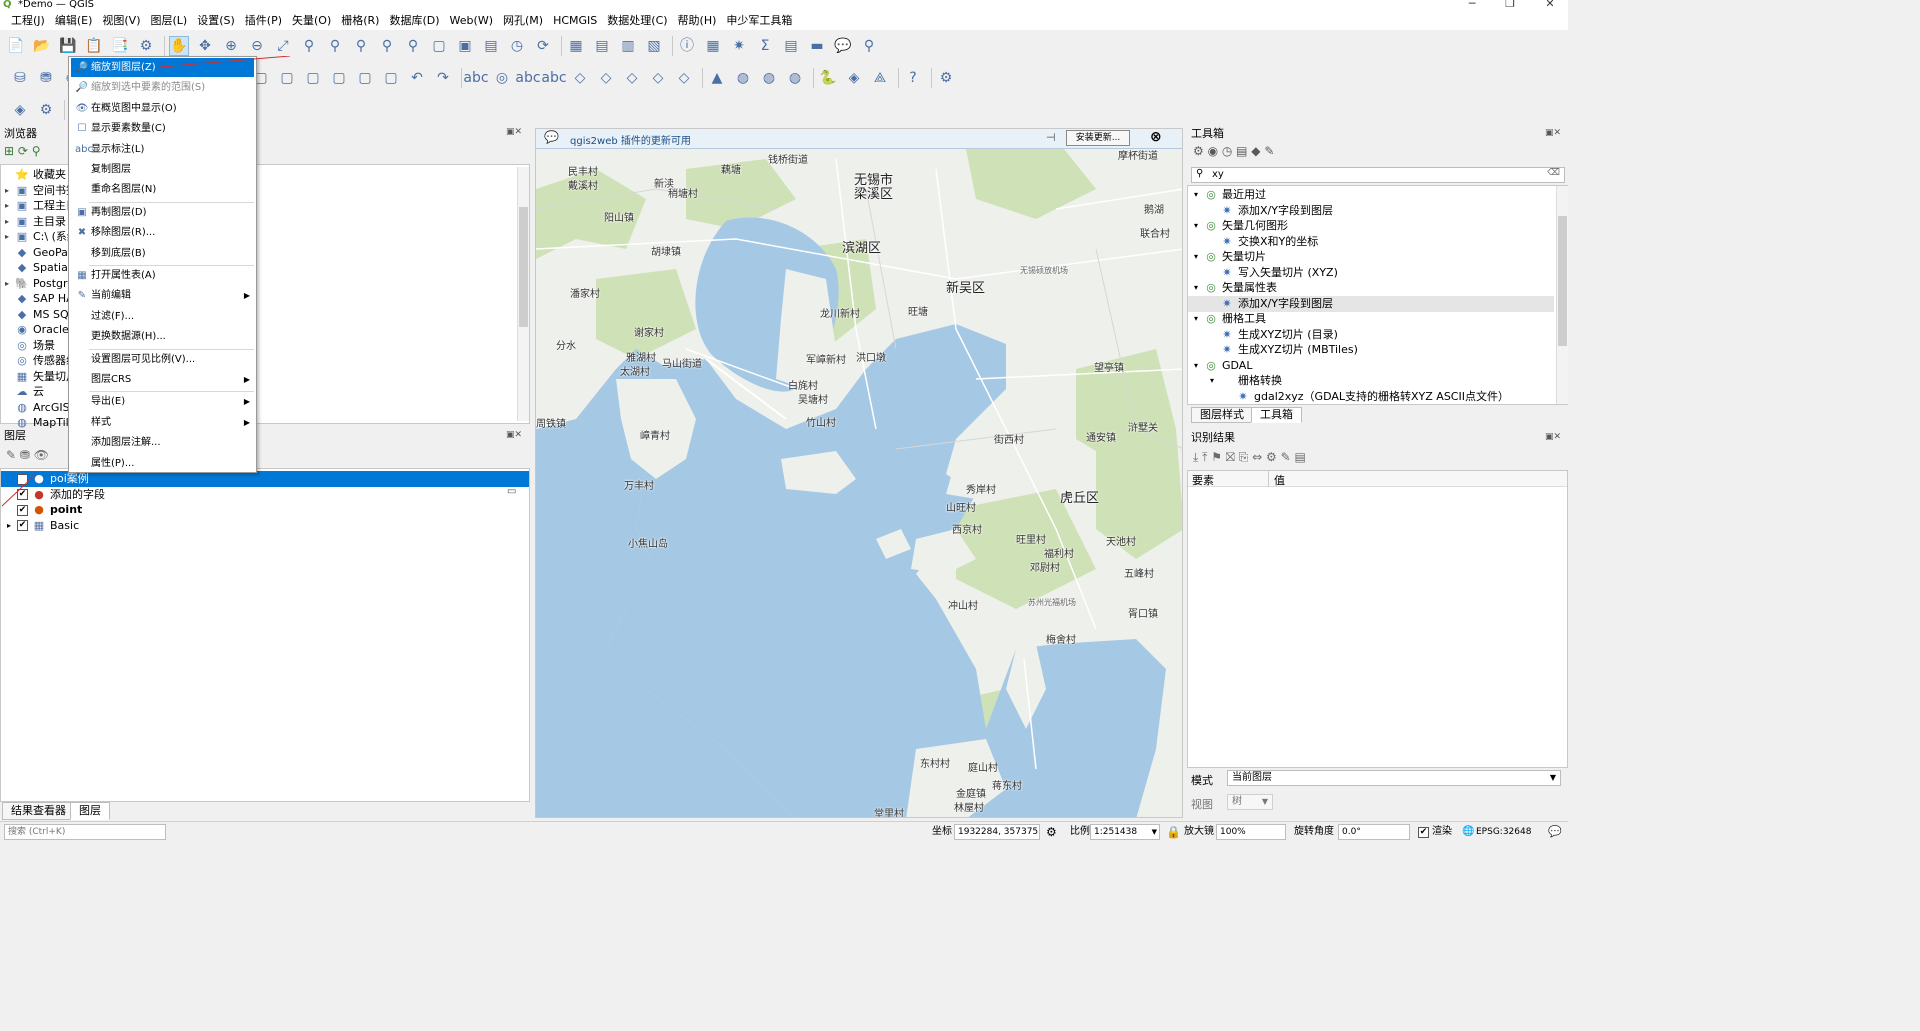 The width and height of the screenshot is (1920, 1031). I want to click on menu-item: 编辑(E), so click(74, 21).